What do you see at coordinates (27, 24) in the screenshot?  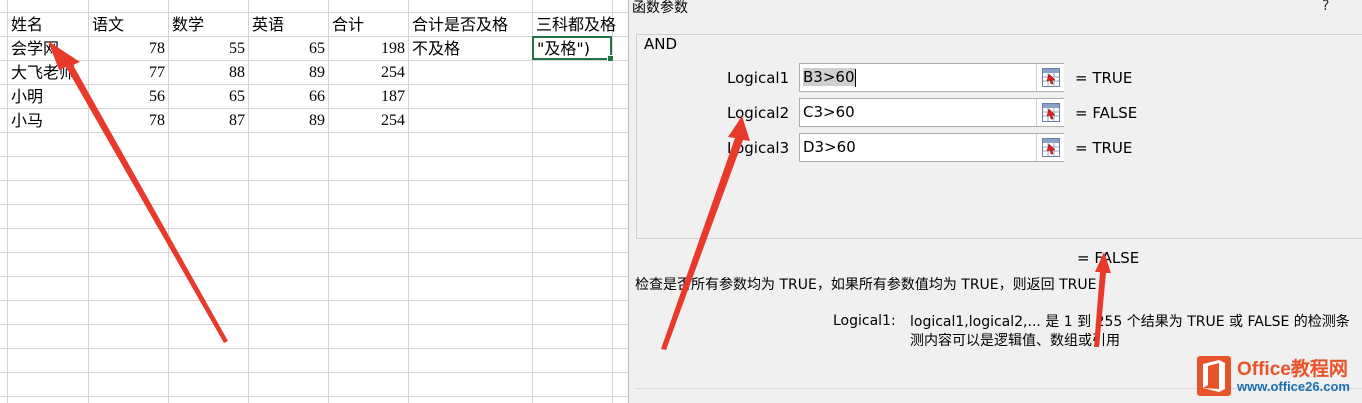 I see `header-cell-name: 姓名` at bounding box center [27, 24].